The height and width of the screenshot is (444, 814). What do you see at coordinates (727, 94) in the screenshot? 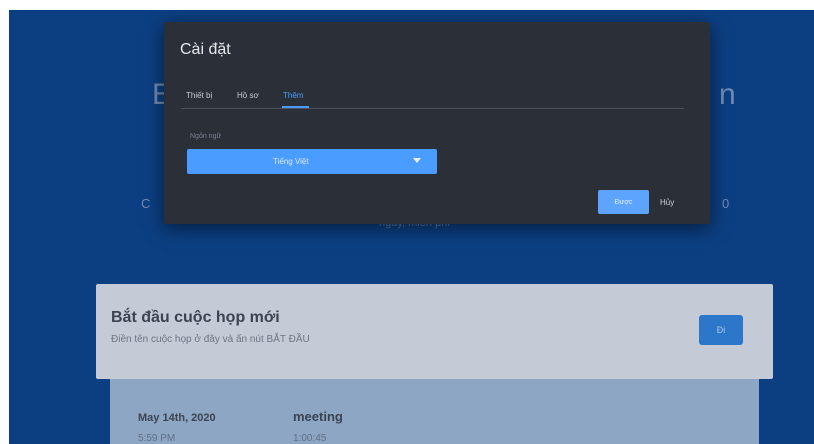
I see `background-title-fragment: n` at bounding box center [727, 94].